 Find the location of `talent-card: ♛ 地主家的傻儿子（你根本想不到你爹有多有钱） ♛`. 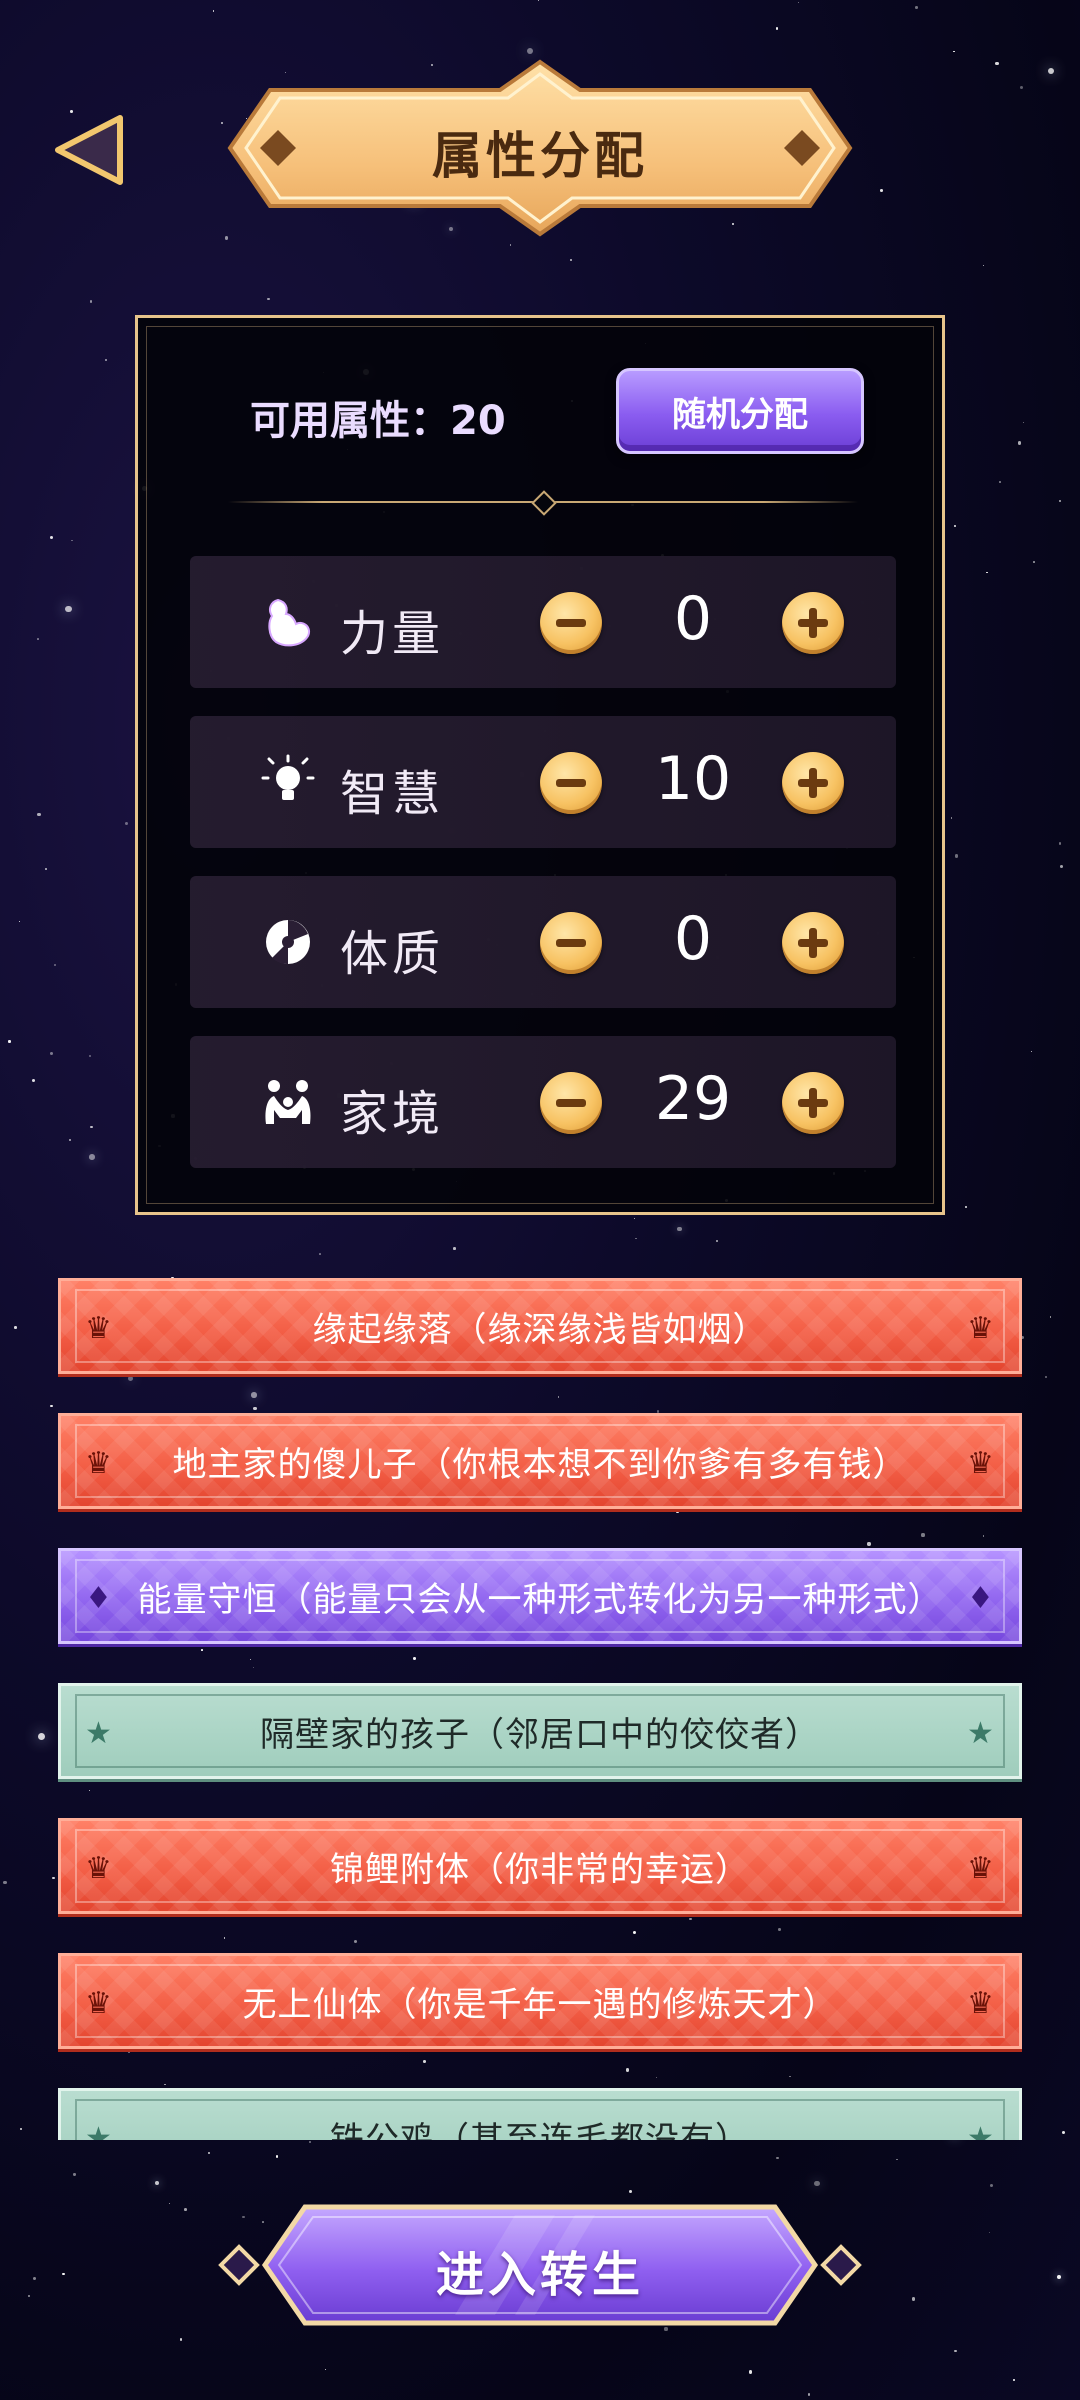

talent-card: ♛ 地主家的傻儿子（你根本想不到你爹有多有钱） ♛ is located at coordinates (540, 1461).